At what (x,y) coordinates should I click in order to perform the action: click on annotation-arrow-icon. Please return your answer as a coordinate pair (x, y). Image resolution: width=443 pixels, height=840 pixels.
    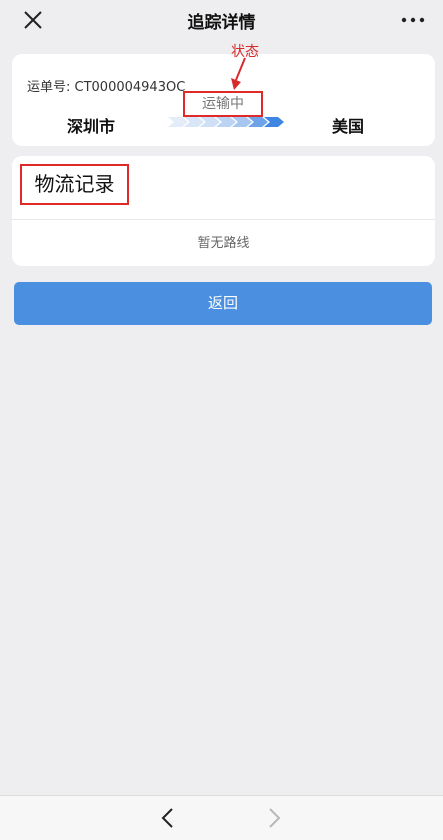
    Looking at the image, I should click on (238, 73).